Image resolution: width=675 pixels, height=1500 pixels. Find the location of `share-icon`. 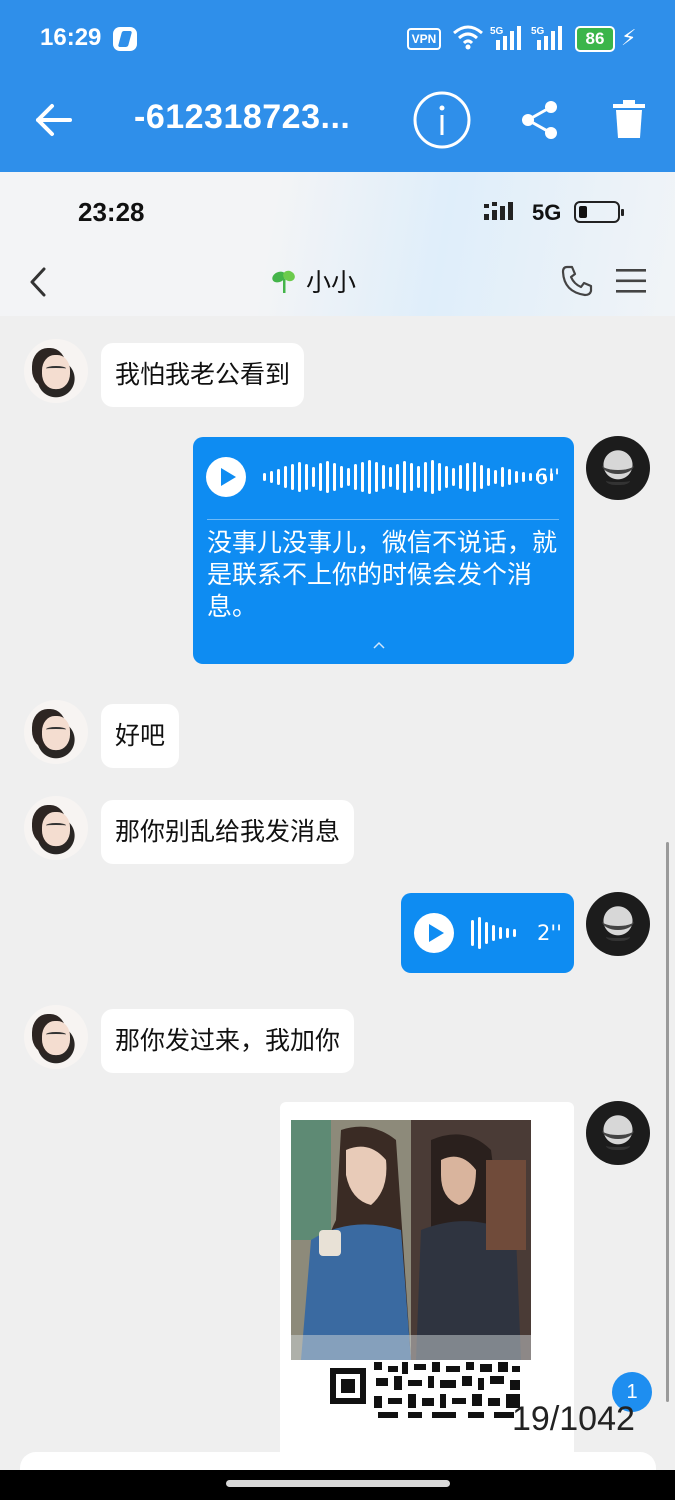

share-icon is located at coordinates (540, 120).